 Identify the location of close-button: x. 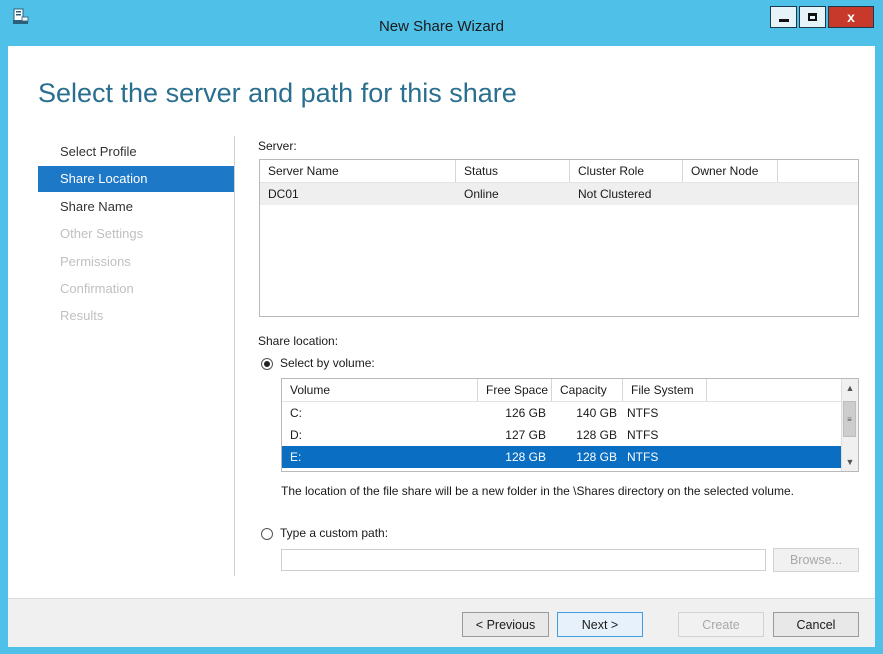
(851, 17).